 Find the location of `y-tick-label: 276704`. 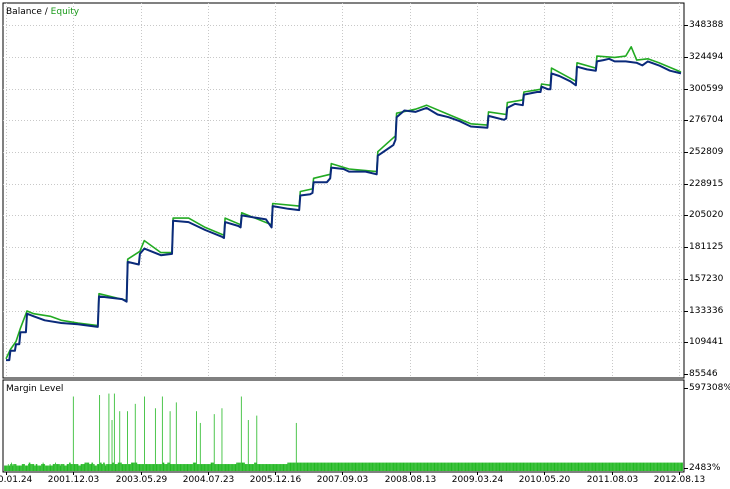

y-tick-label: 276704 is located at coordinates (706, 119).